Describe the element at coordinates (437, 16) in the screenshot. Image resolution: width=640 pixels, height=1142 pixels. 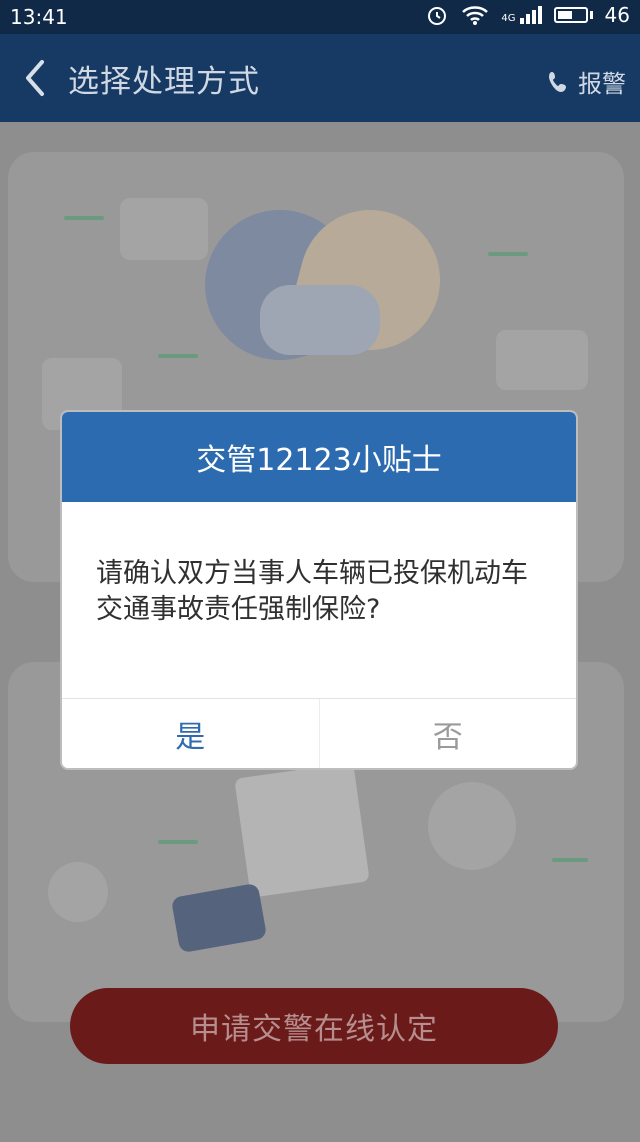
I see `alarm-clock-icon` at that location.